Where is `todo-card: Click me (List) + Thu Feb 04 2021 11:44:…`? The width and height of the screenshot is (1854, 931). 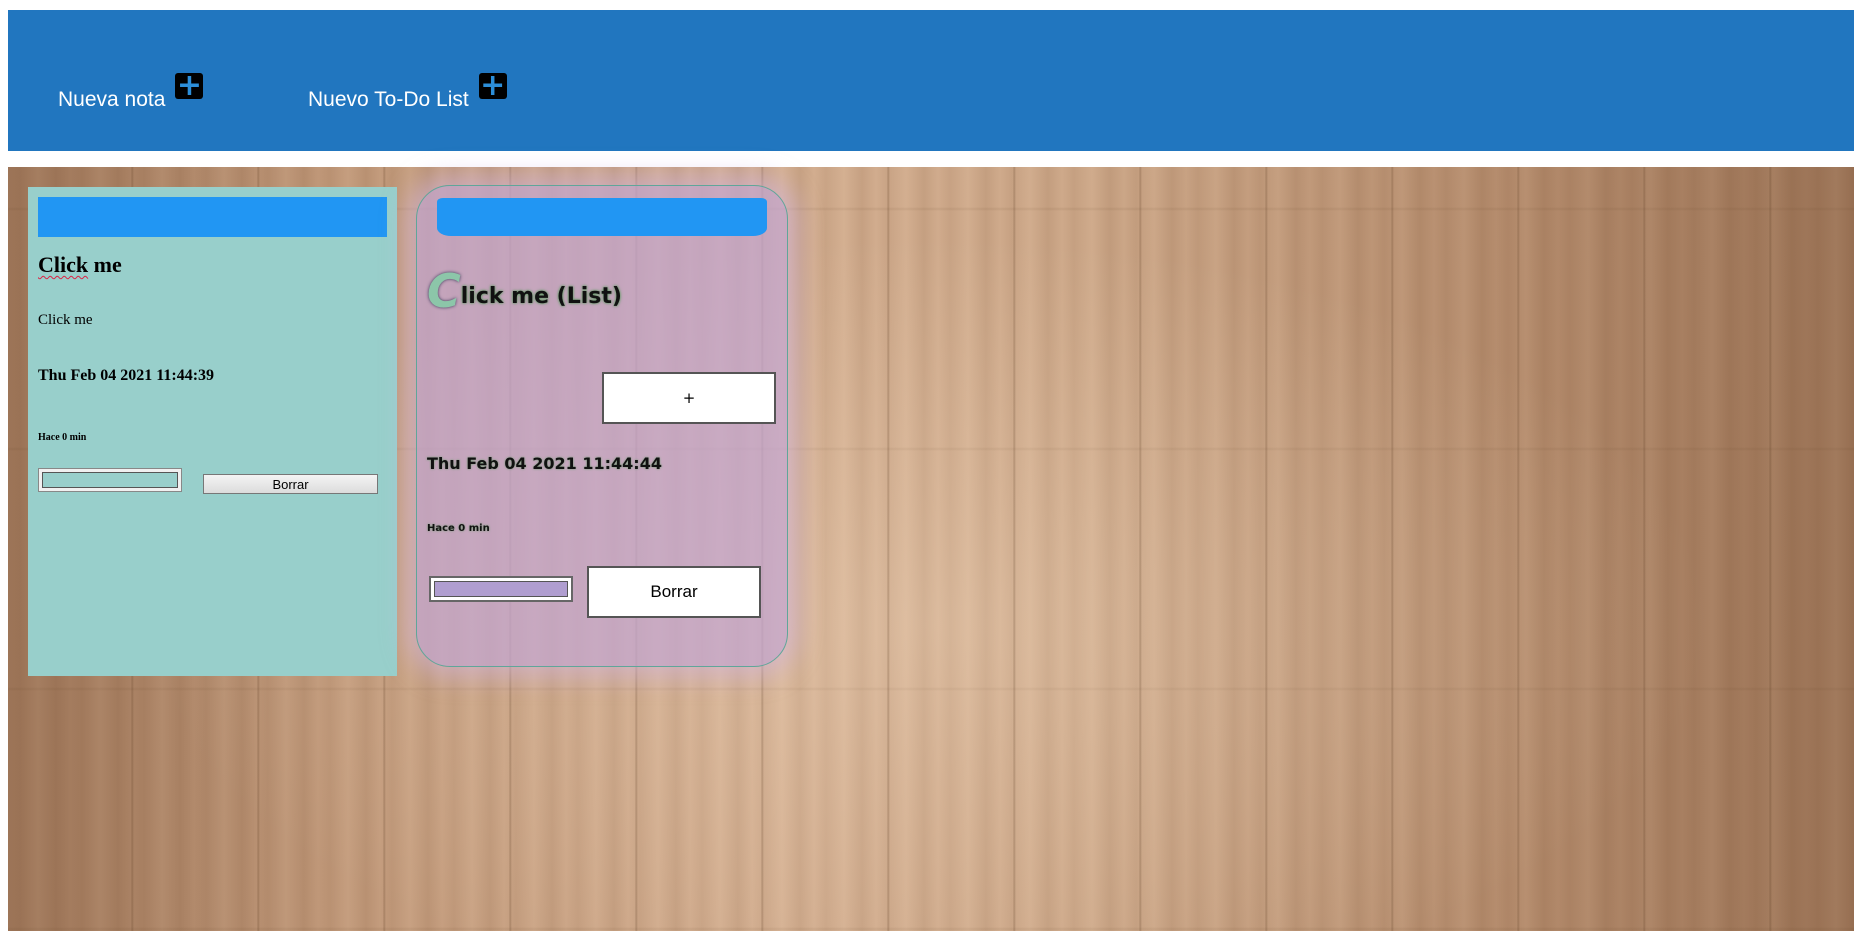 todo-card: Click me (List) + Thu Feb 04 2021 11:44:… is located at coordinates (602, 426).